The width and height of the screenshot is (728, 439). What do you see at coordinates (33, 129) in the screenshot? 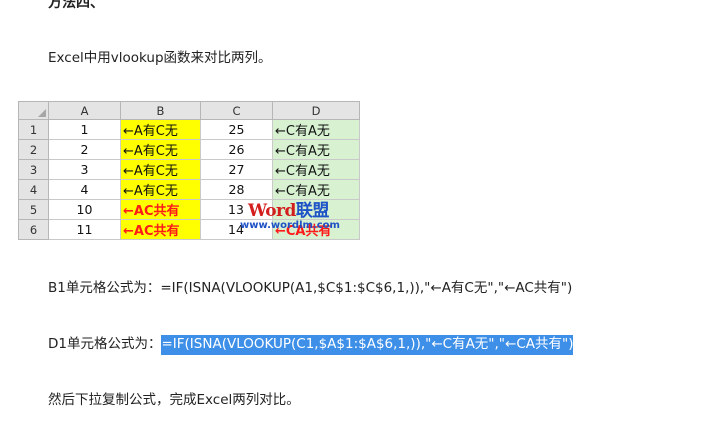
I see `row-number: 1` at bounding box center [33, 129].